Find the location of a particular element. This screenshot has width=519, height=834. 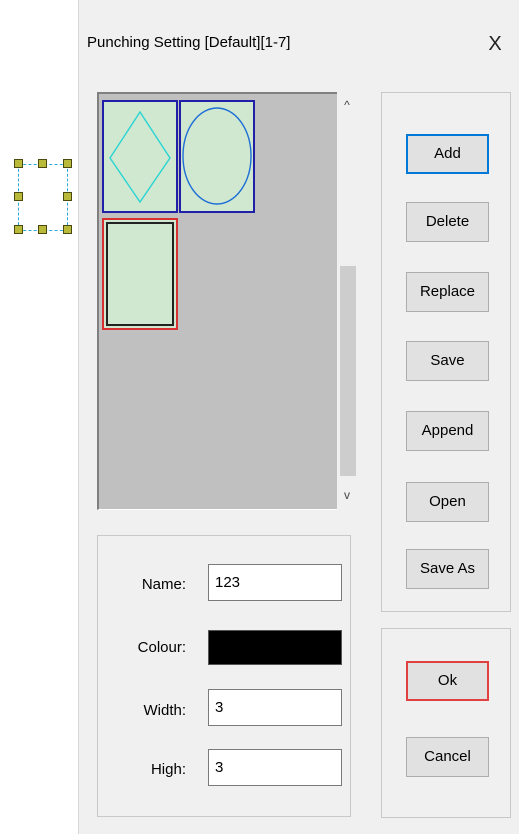

name-field: 123 is located at coordinates (275, 582).